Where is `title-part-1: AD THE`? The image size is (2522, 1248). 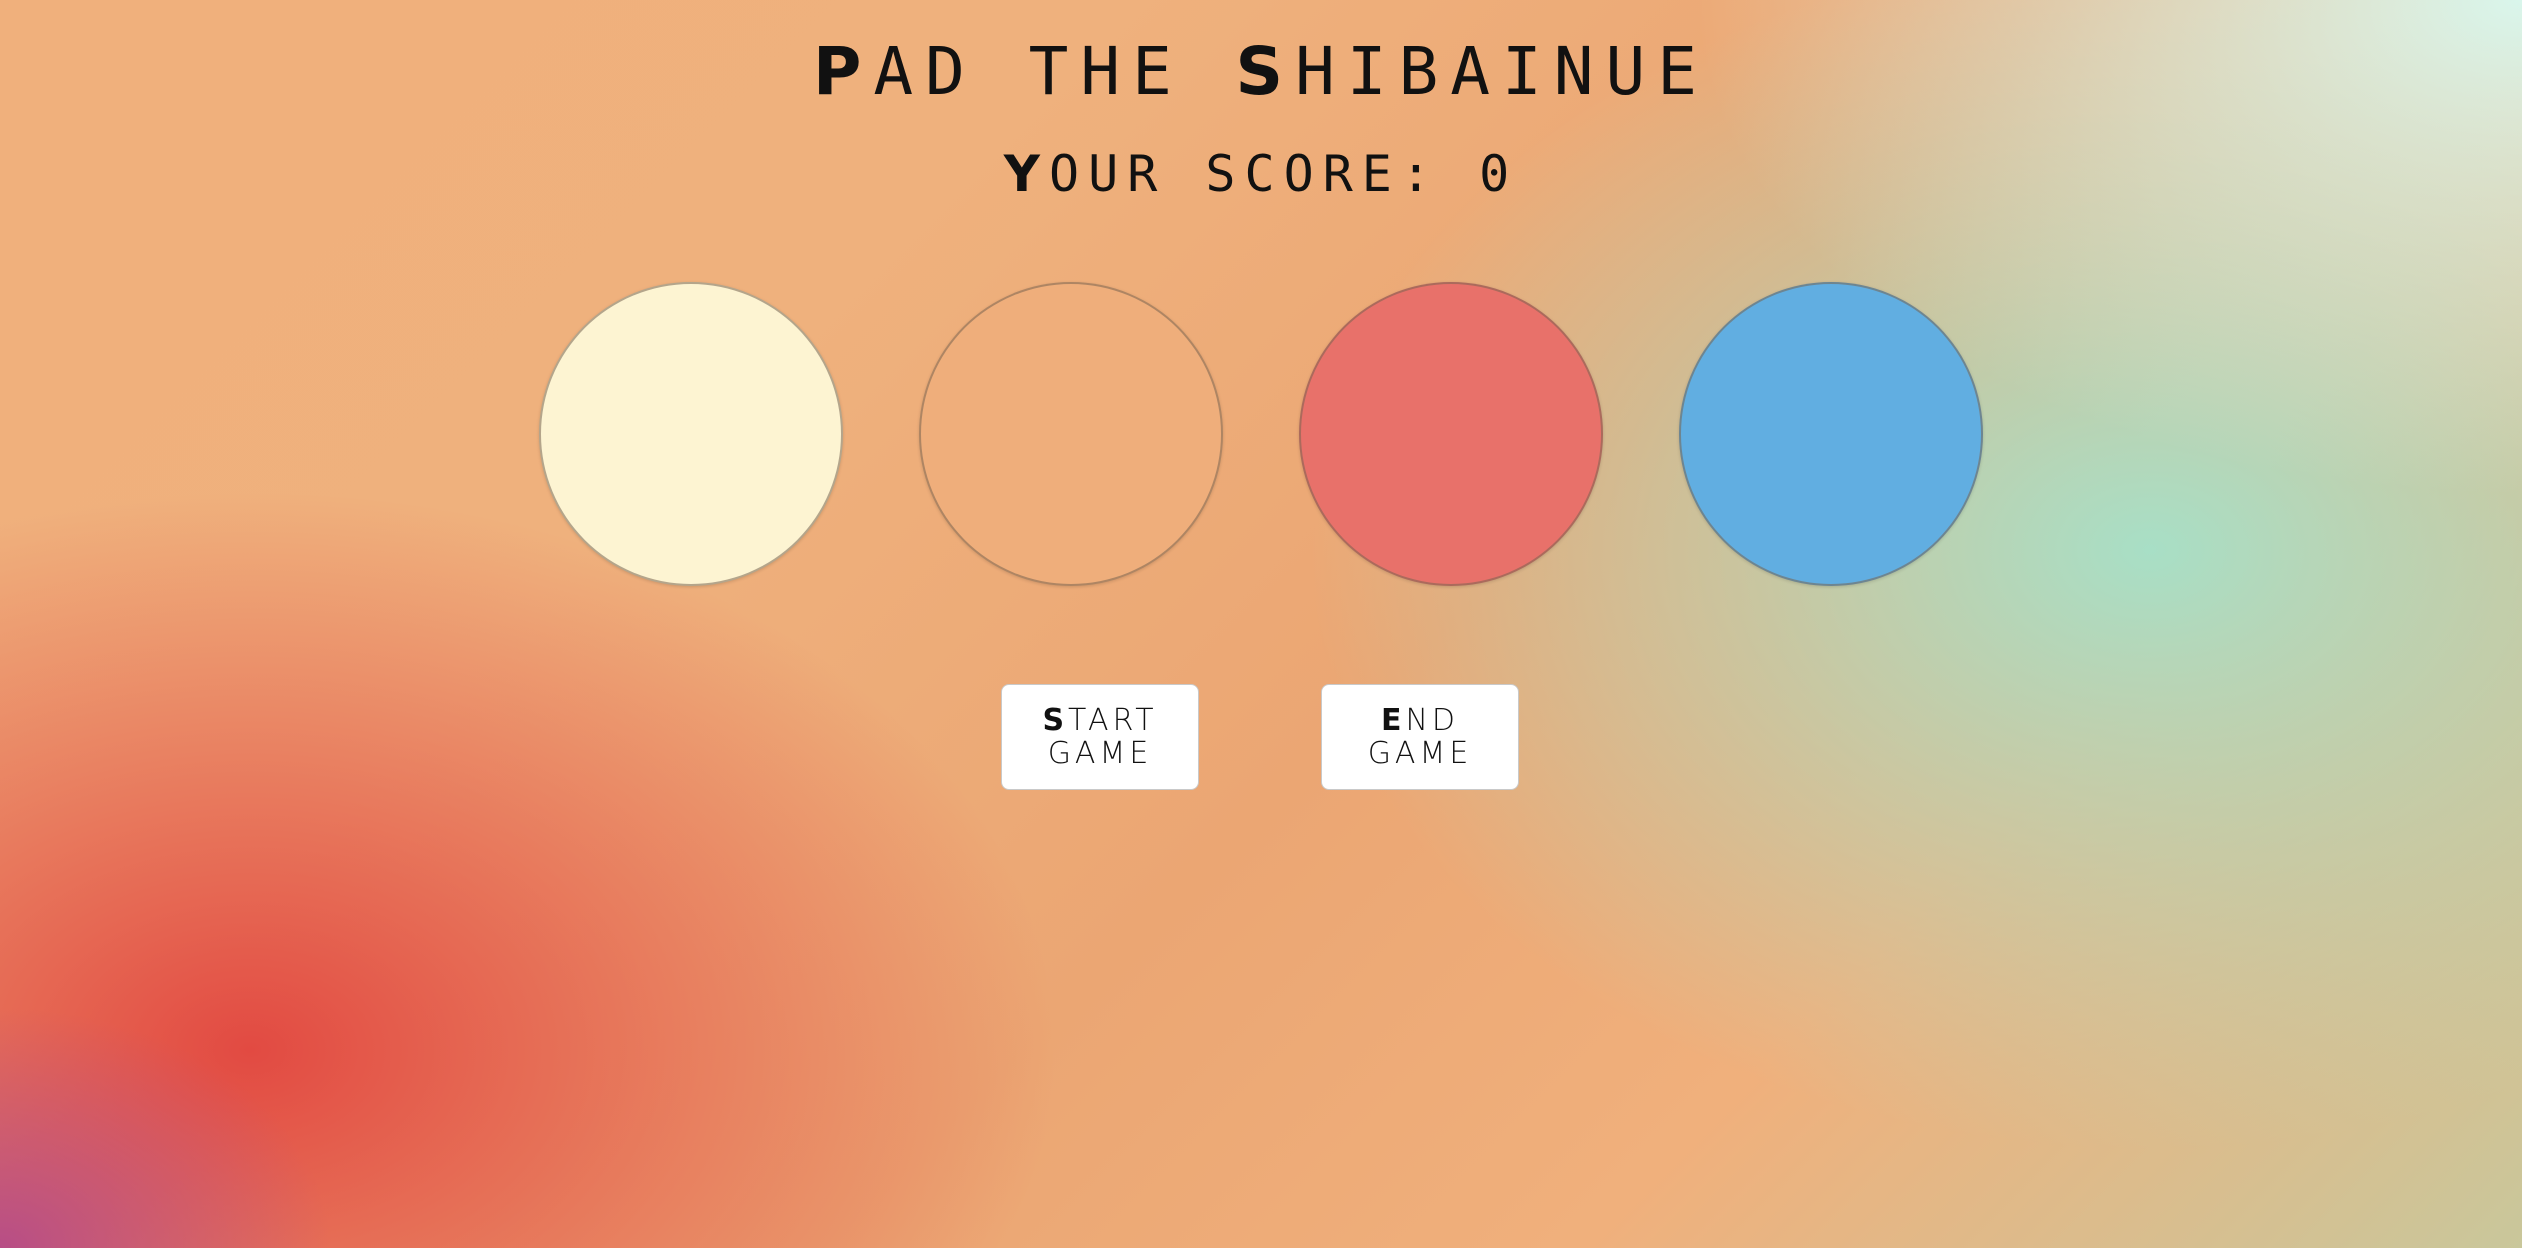
title-part-1: AD THE is located at coordinates (1054, 71).